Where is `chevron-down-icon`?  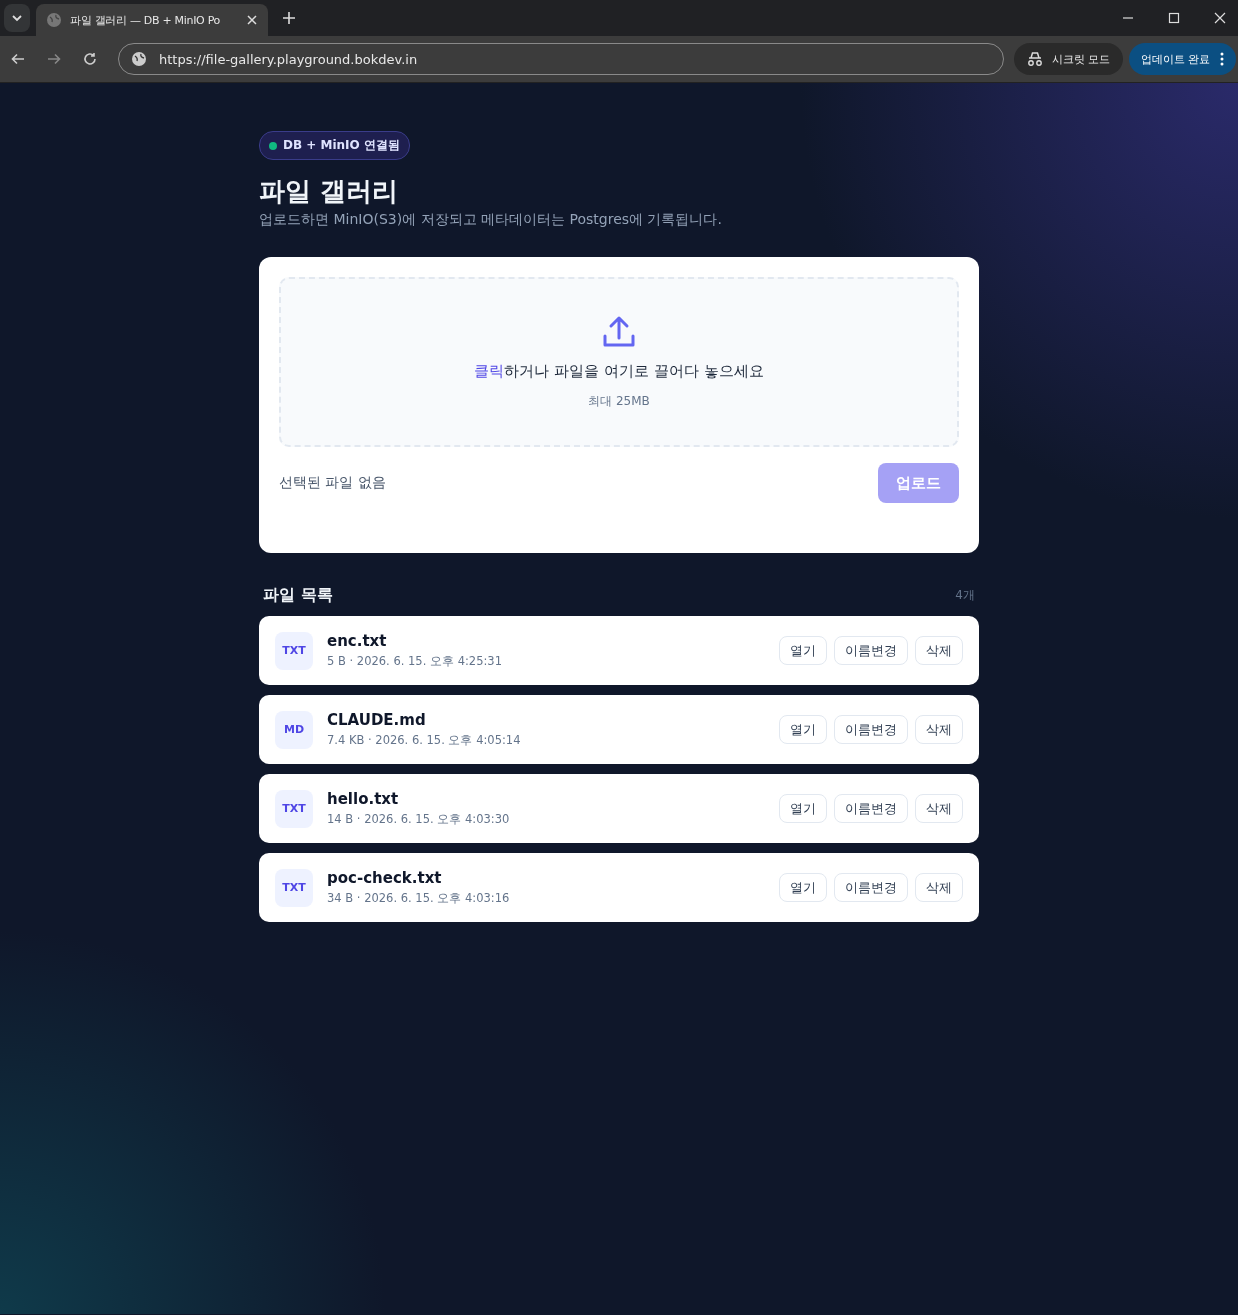
chevron-down-icon is located at coordinates (17, 18).